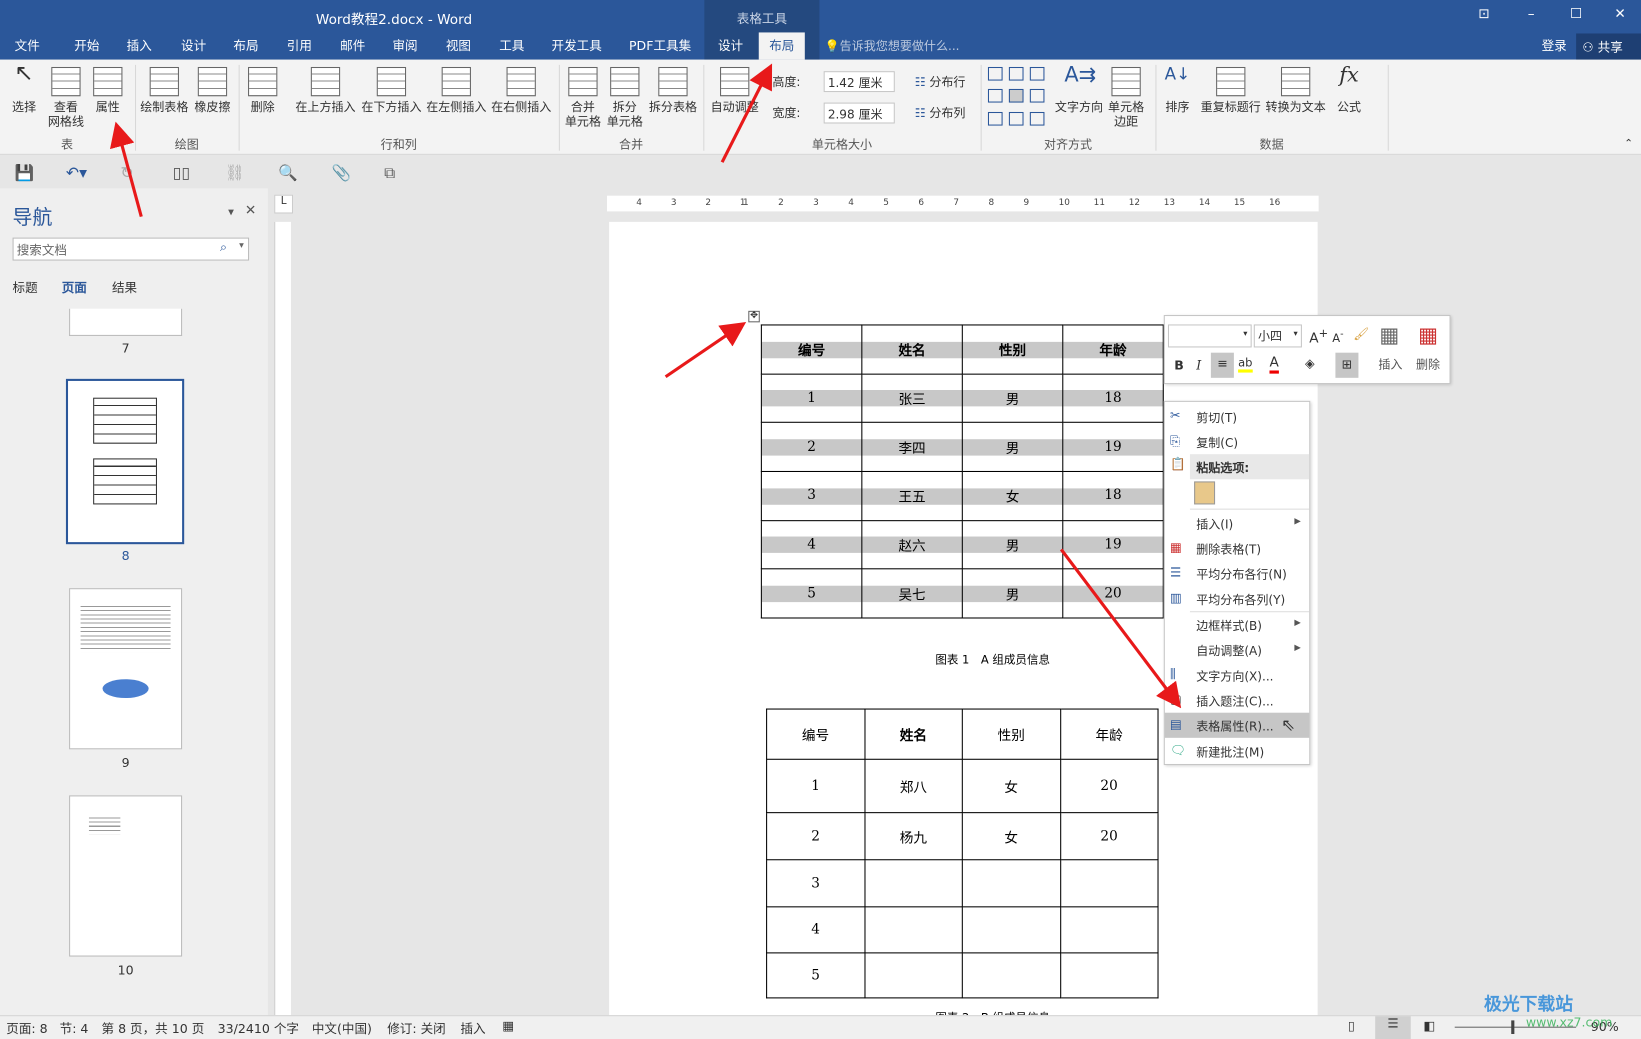 The image size is (1641, 1039). Describe the element at coordinates (1237, 416) in the screenshot. I see `menu-item-cut: ✂ 剪切(T)` at that location.